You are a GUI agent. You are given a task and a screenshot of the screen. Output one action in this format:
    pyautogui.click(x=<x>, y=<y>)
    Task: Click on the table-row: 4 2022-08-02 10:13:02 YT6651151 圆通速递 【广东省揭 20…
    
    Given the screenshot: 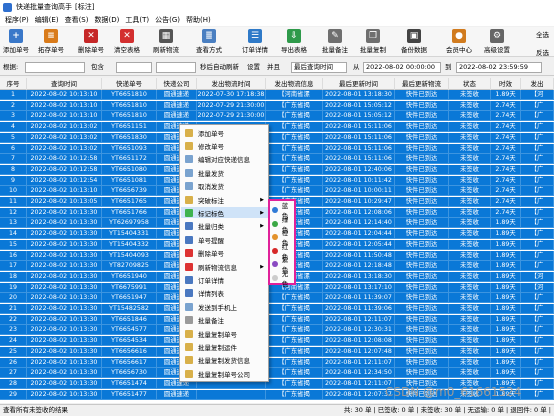 What is the action you would take?
    pyautogui.click(x=277, y=127)
    